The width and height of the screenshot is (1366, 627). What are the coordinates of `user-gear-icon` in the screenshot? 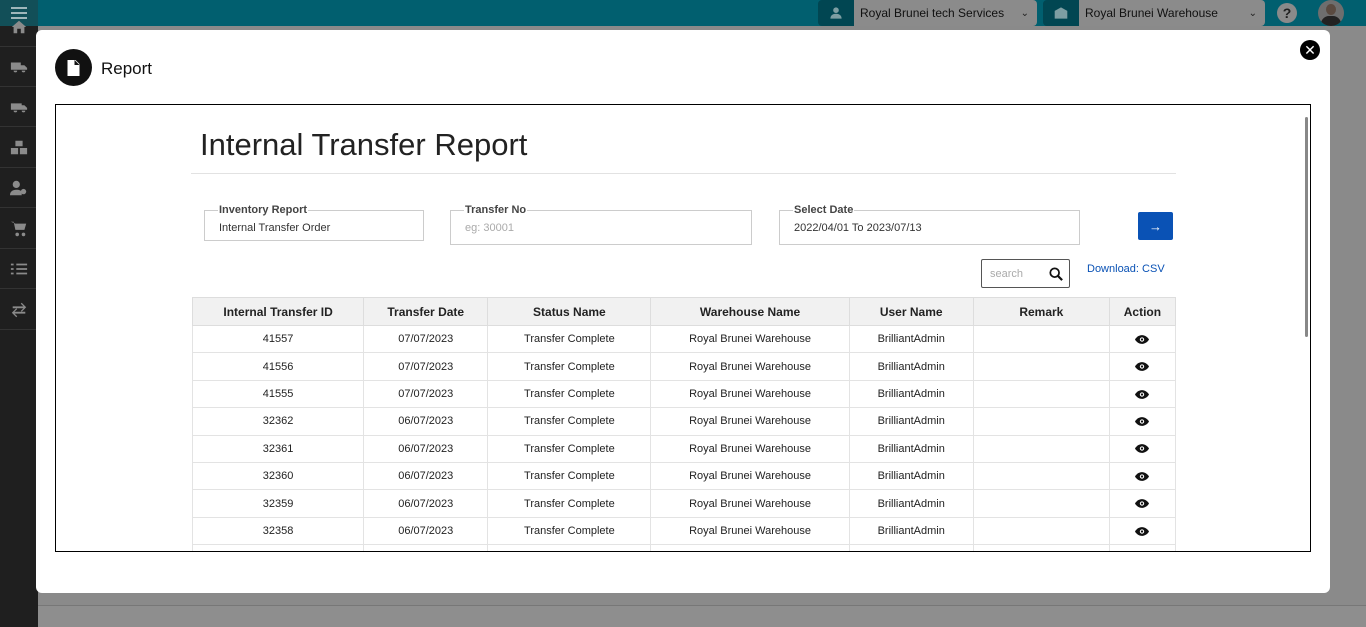 It's located at (19, 188).